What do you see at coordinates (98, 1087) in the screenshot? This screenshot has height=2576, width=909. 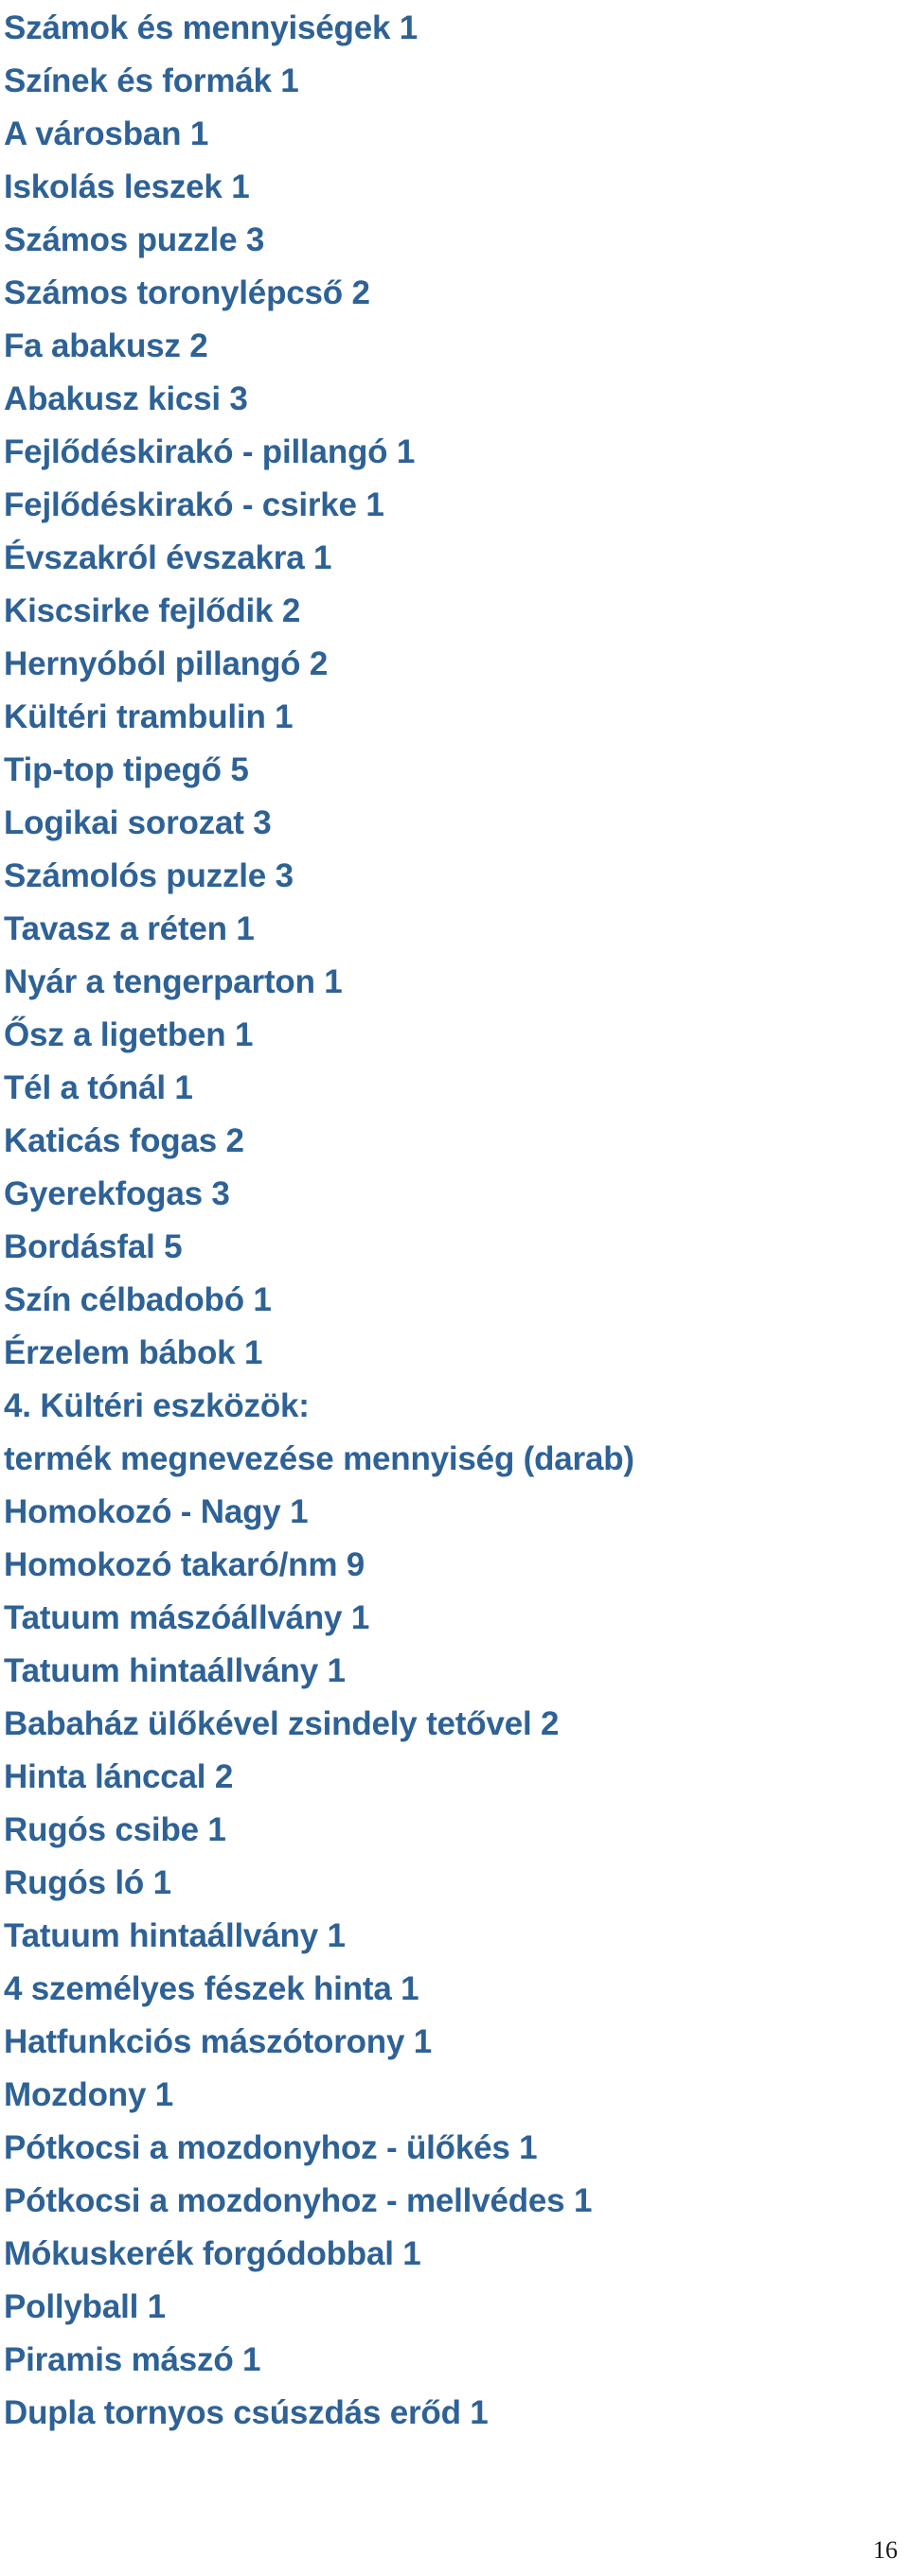 I see `list-item: Tél a tónál 1` at bounding box center [98, 1087].